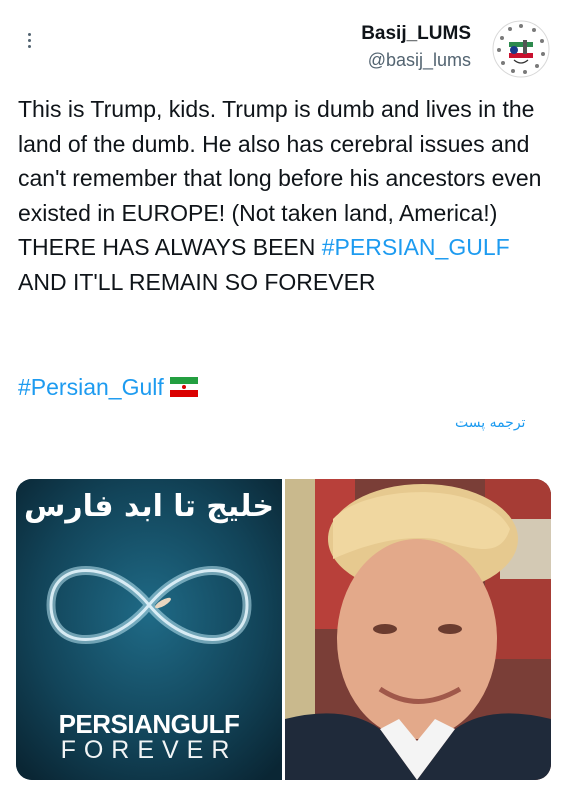 This screenshot has width=569, height=800. I want to click on hashtag-link-persian-gulf: #Persian_Gulf, so click(91, 387).